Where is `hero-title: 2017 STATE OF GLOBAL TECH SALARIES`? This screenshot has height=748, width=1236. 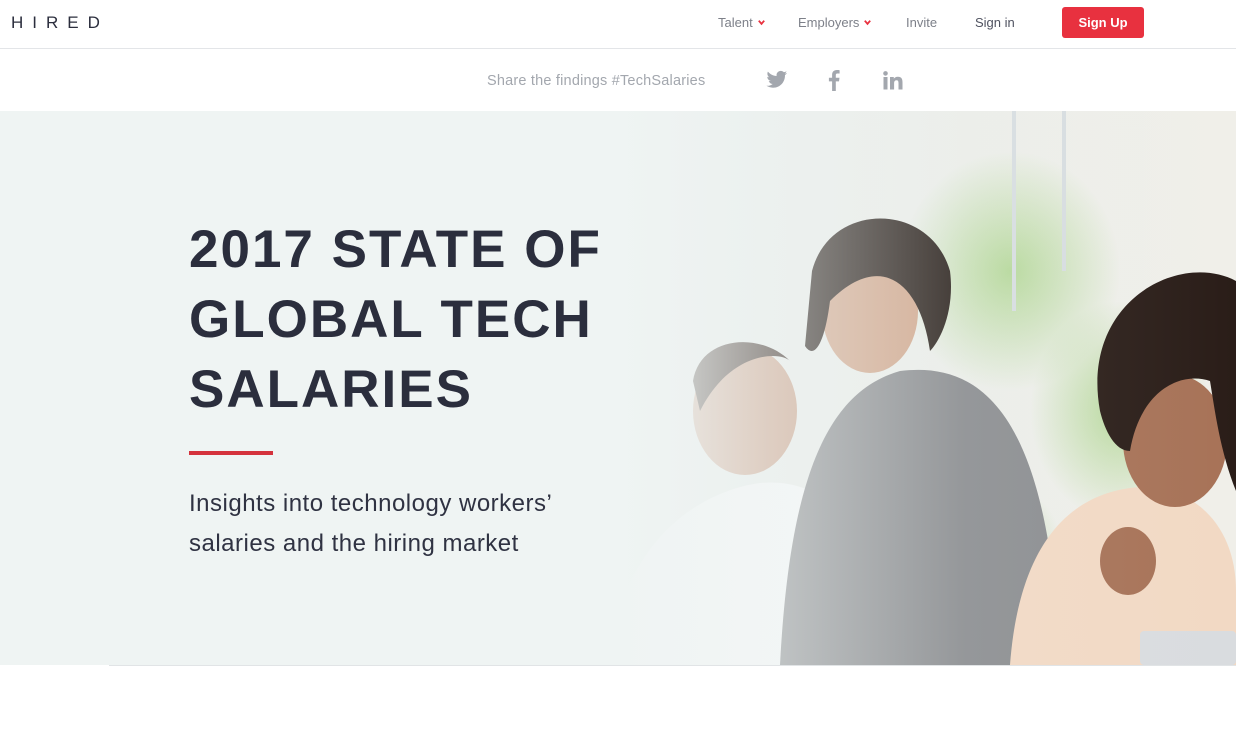
hero-title: 2017 STATE OF GLOBAL TECH SALARIES is located at coordinates (395, 319).